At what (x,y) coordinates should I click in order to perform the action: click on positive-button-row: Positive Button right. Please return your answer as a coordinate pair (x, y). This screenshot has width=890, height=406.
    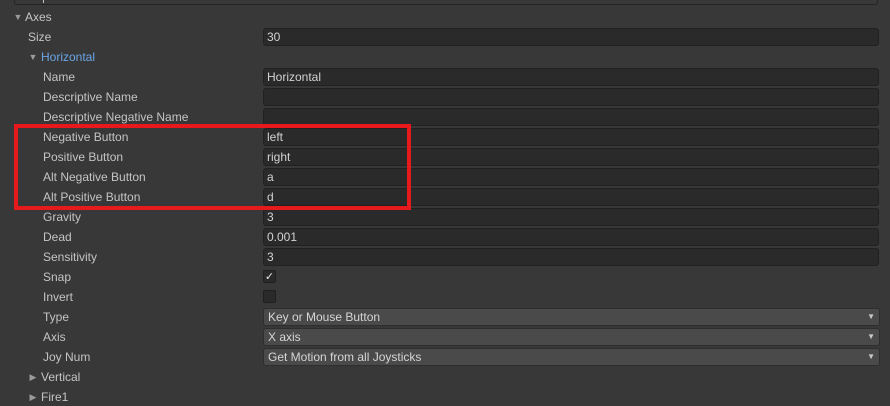
    Looking at the image, I should click on (445, 157).